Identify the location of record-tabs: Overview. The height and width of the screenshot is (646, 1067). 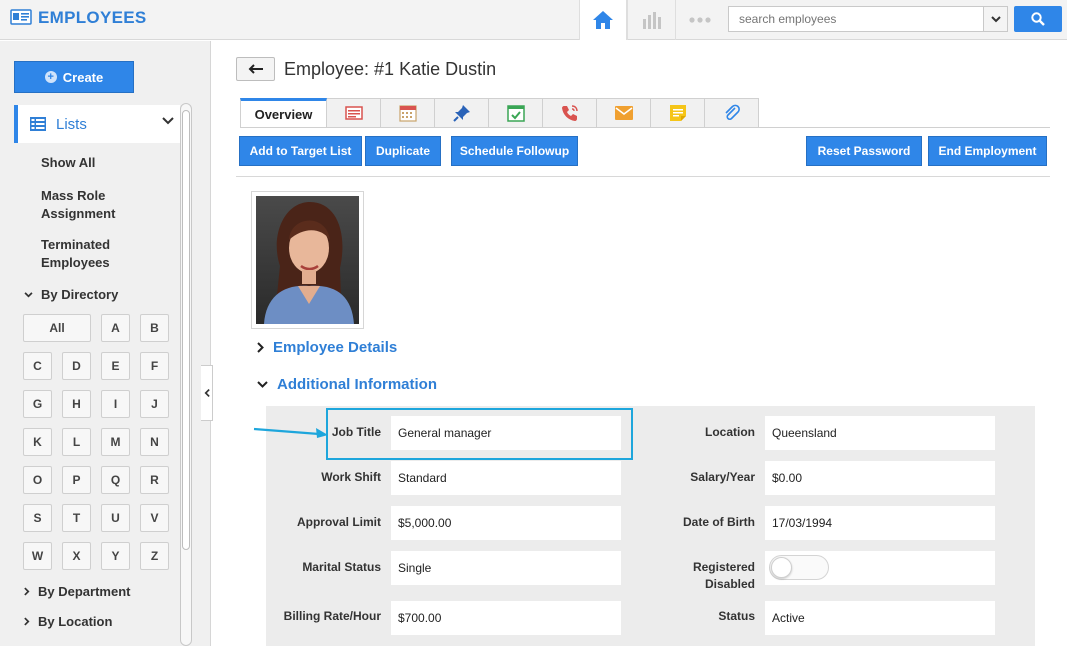
(499, 113).